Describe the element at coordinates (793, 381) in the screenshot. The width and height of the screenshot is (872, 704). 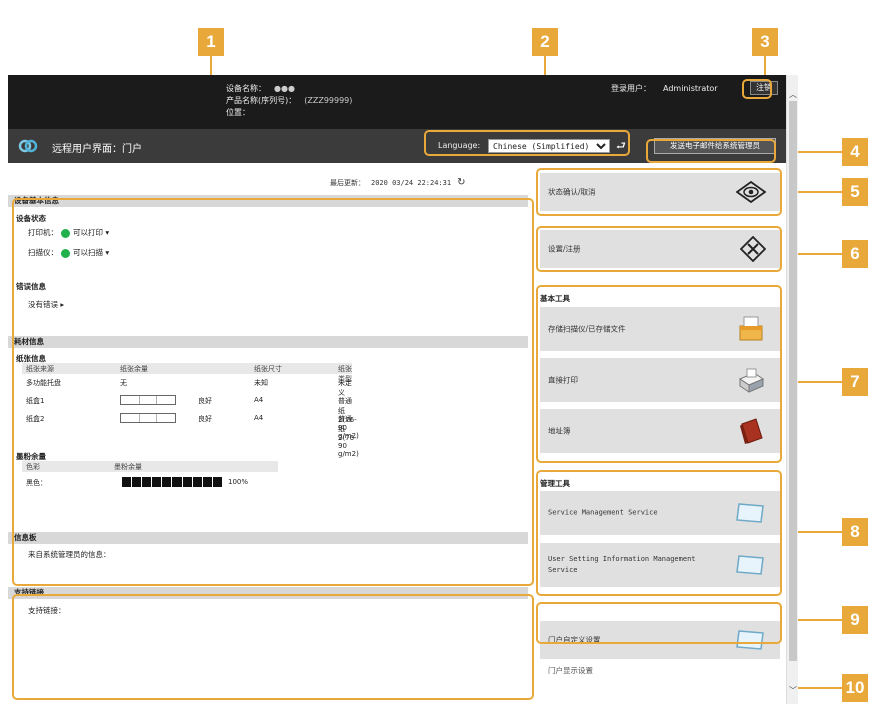
I see `scrollbar-thumb` at that location.